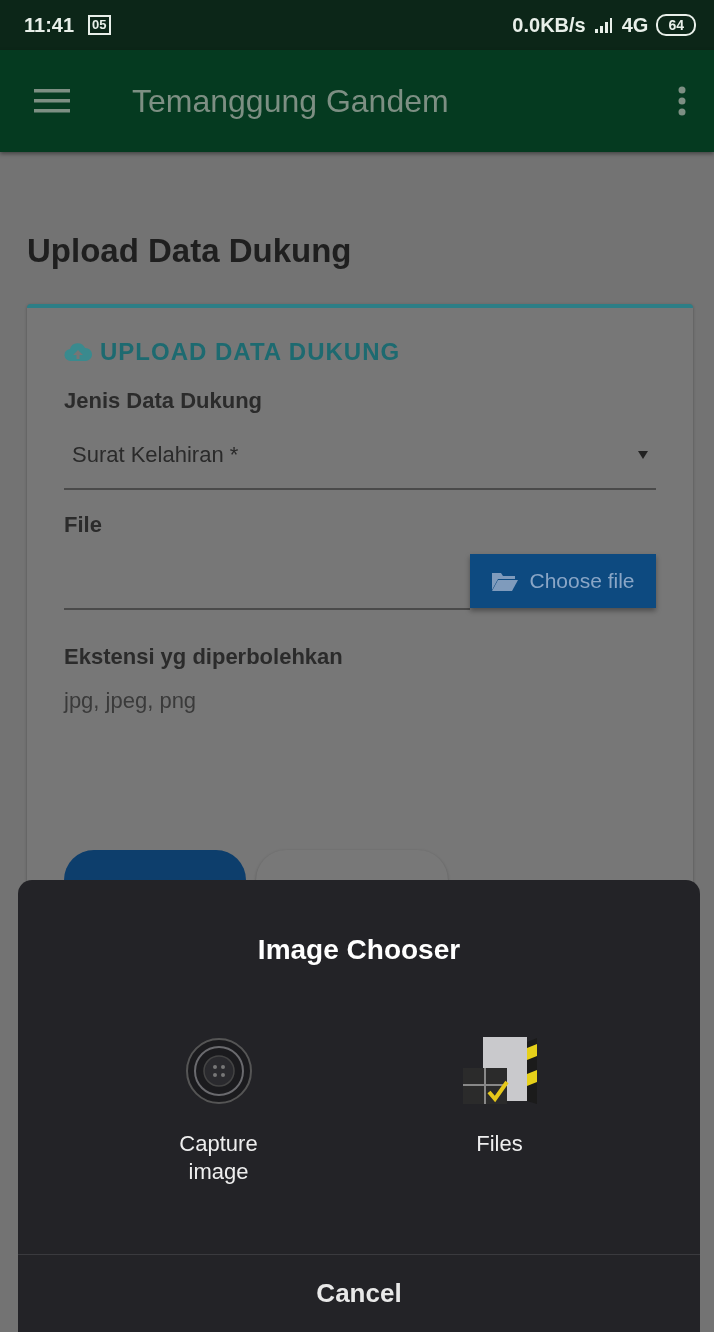 The height and width of the screenshot is (1332, 714). Describe the element at coordinates (52, 101) in the screenshot. I see `menu-icon` at that location.